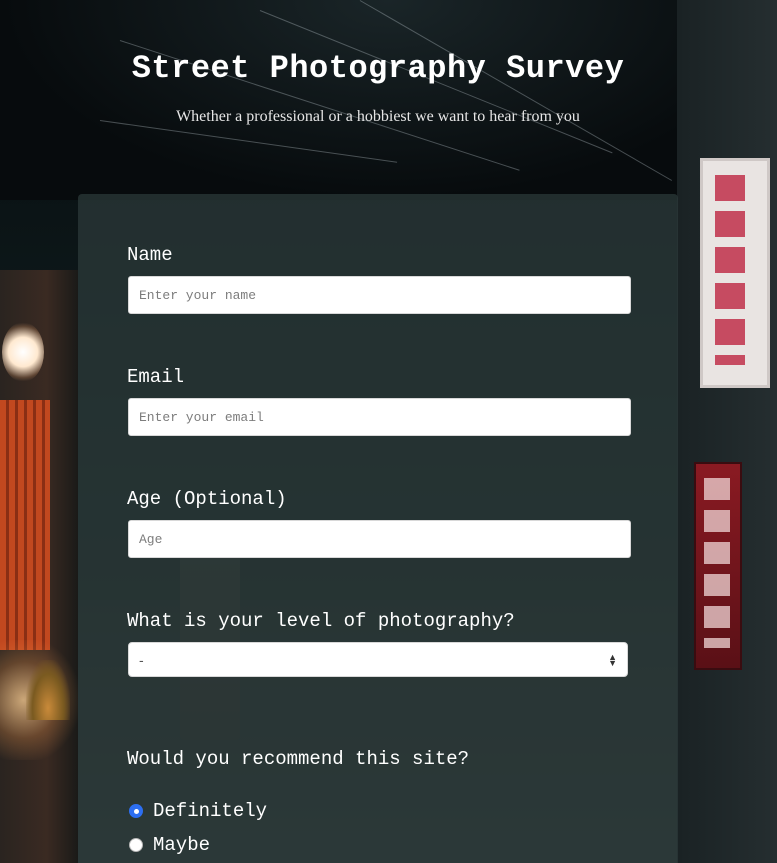 The image size is (777, 863). What do you see at coordinates (141, 659) in the screenshot?
I see `level-select-value: -` at bounding box center [141, 659].